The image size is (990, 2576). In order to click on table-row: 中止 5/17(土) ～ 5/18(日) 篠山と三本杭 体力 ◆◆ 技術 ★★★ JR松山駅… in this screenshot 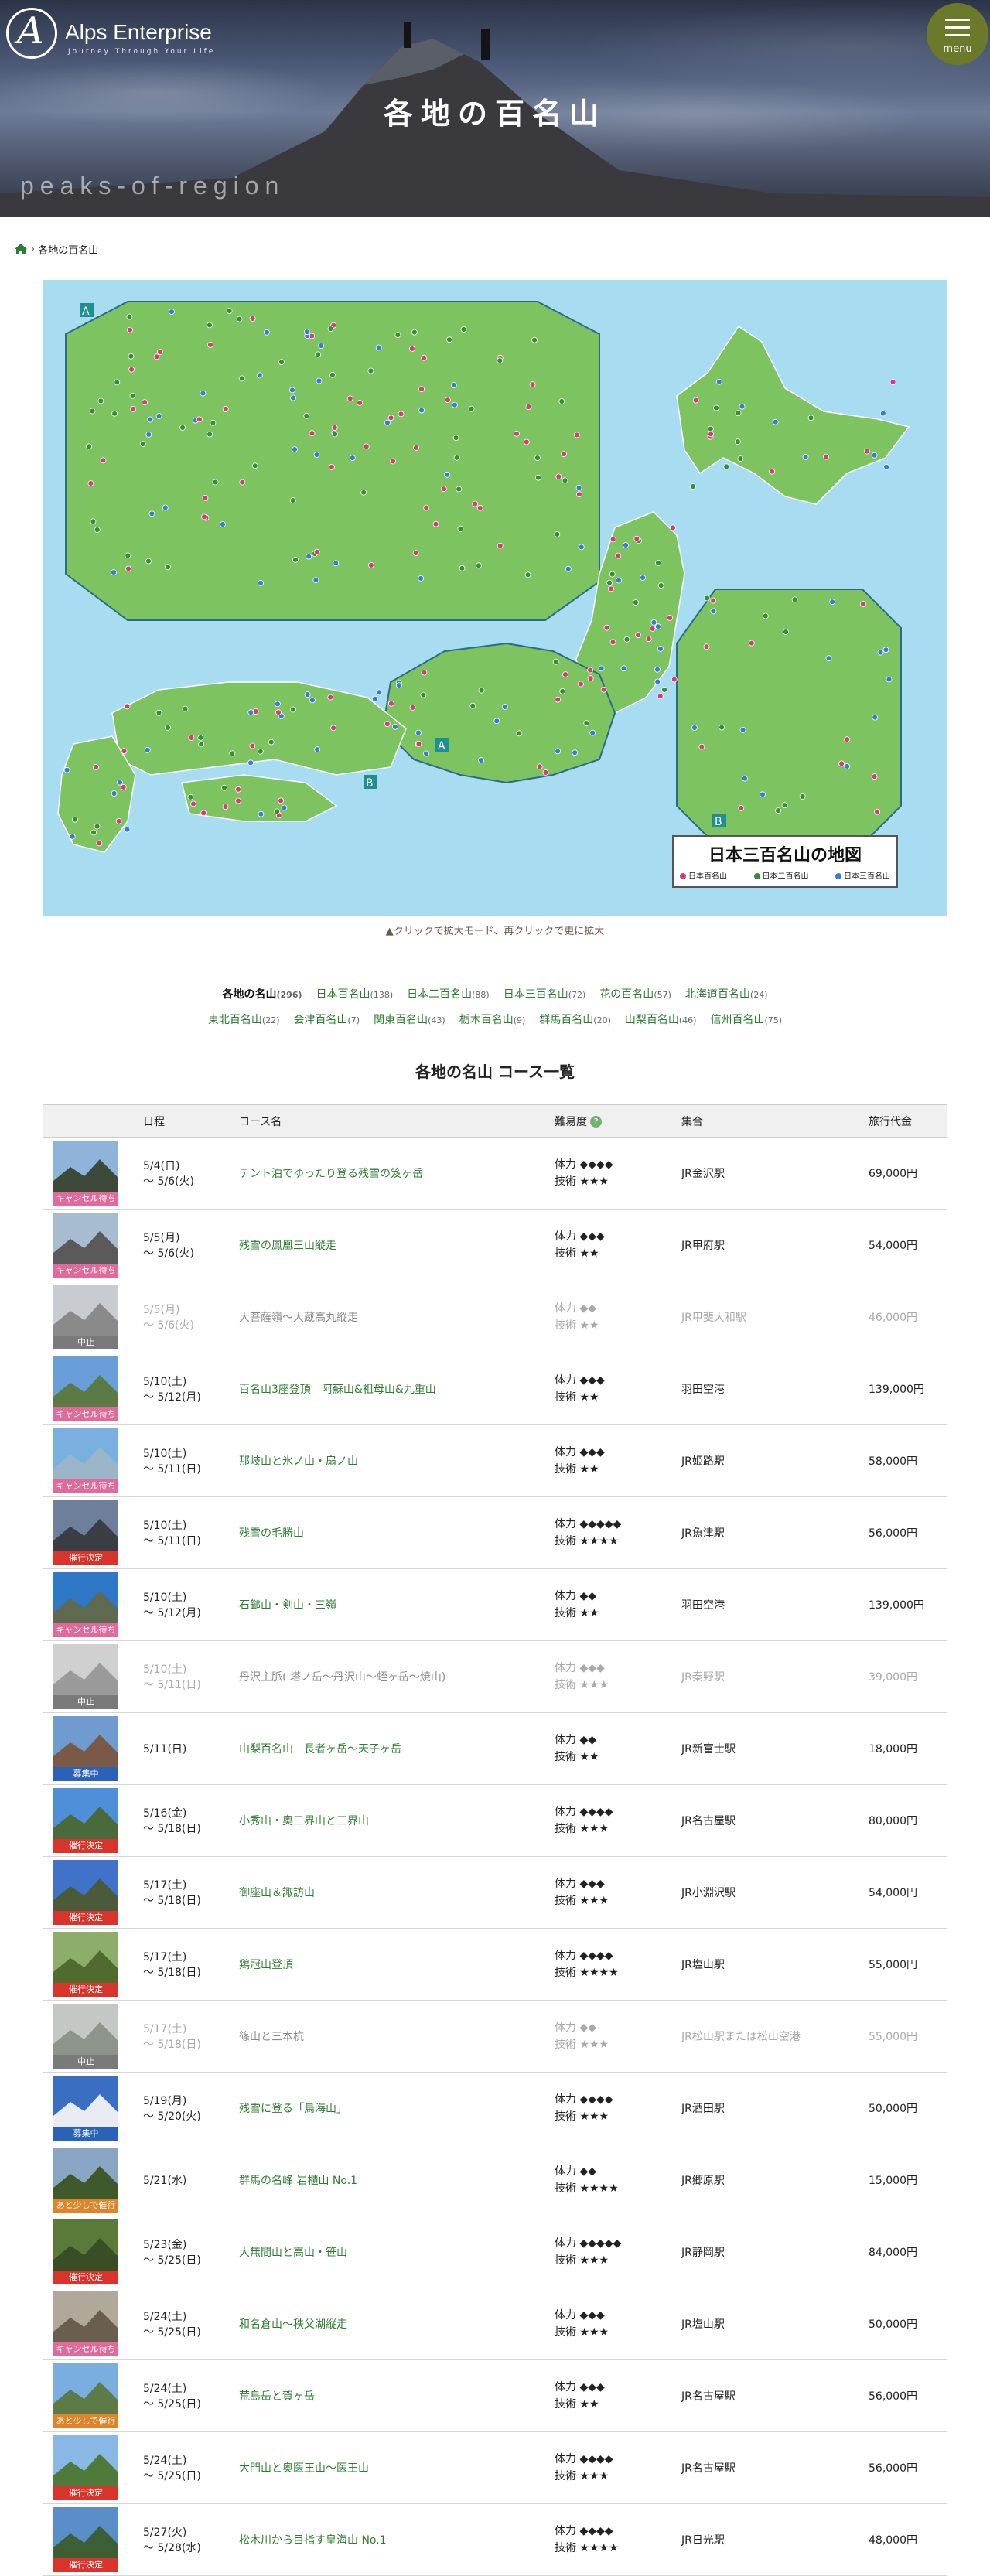, I will do `click(495, 2037)`.